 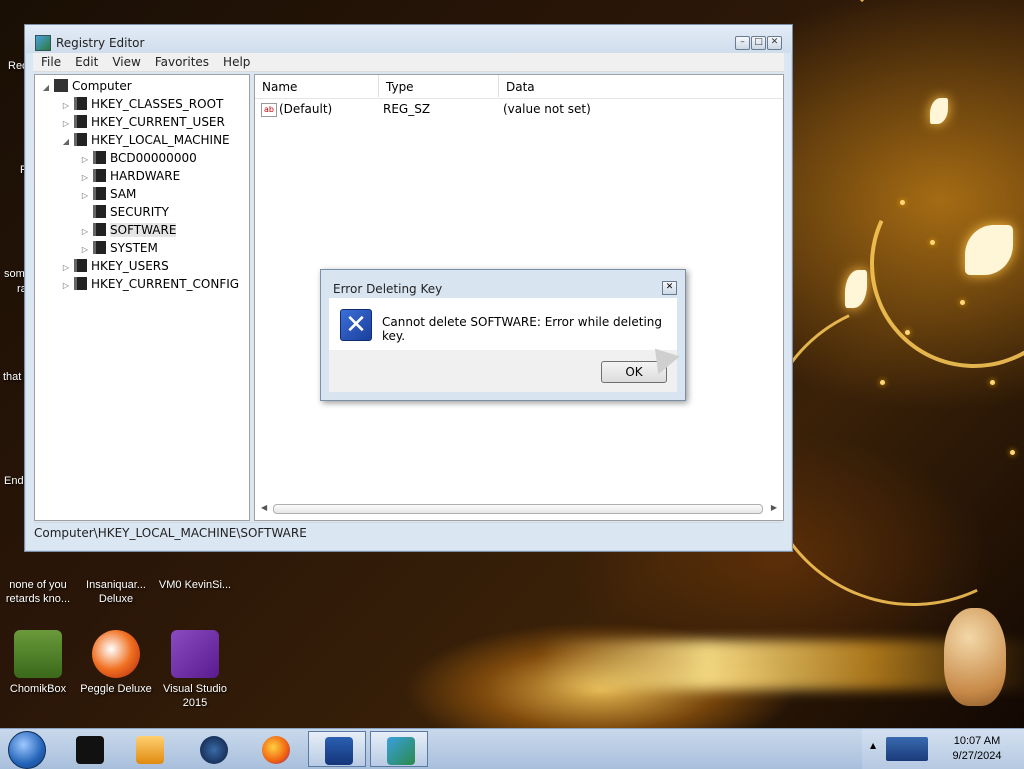 I want to click on column-header-type: Type, so click(x=439, y=86).